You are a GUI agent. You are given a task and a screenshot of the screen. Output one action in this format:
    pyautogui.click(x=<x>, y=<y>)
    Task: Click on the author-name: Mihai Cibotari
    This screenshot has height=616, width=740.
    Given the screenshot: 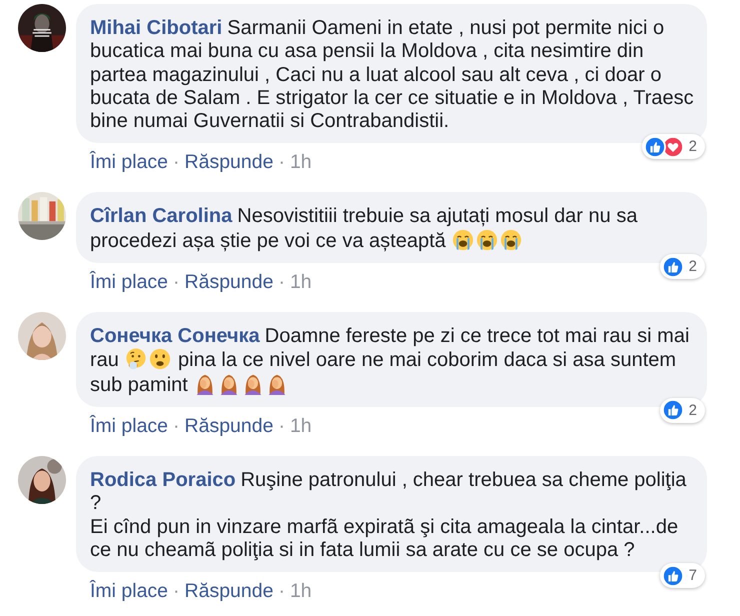 What is the action you would take?
    pyautogui.click(x=156, y=28)
    